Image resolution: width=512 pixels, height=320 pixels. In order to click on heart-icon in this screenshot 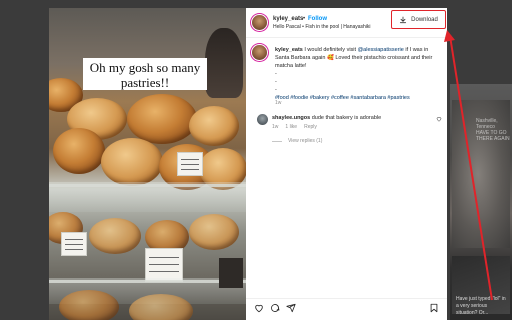, I will do `click(259, 308)`.